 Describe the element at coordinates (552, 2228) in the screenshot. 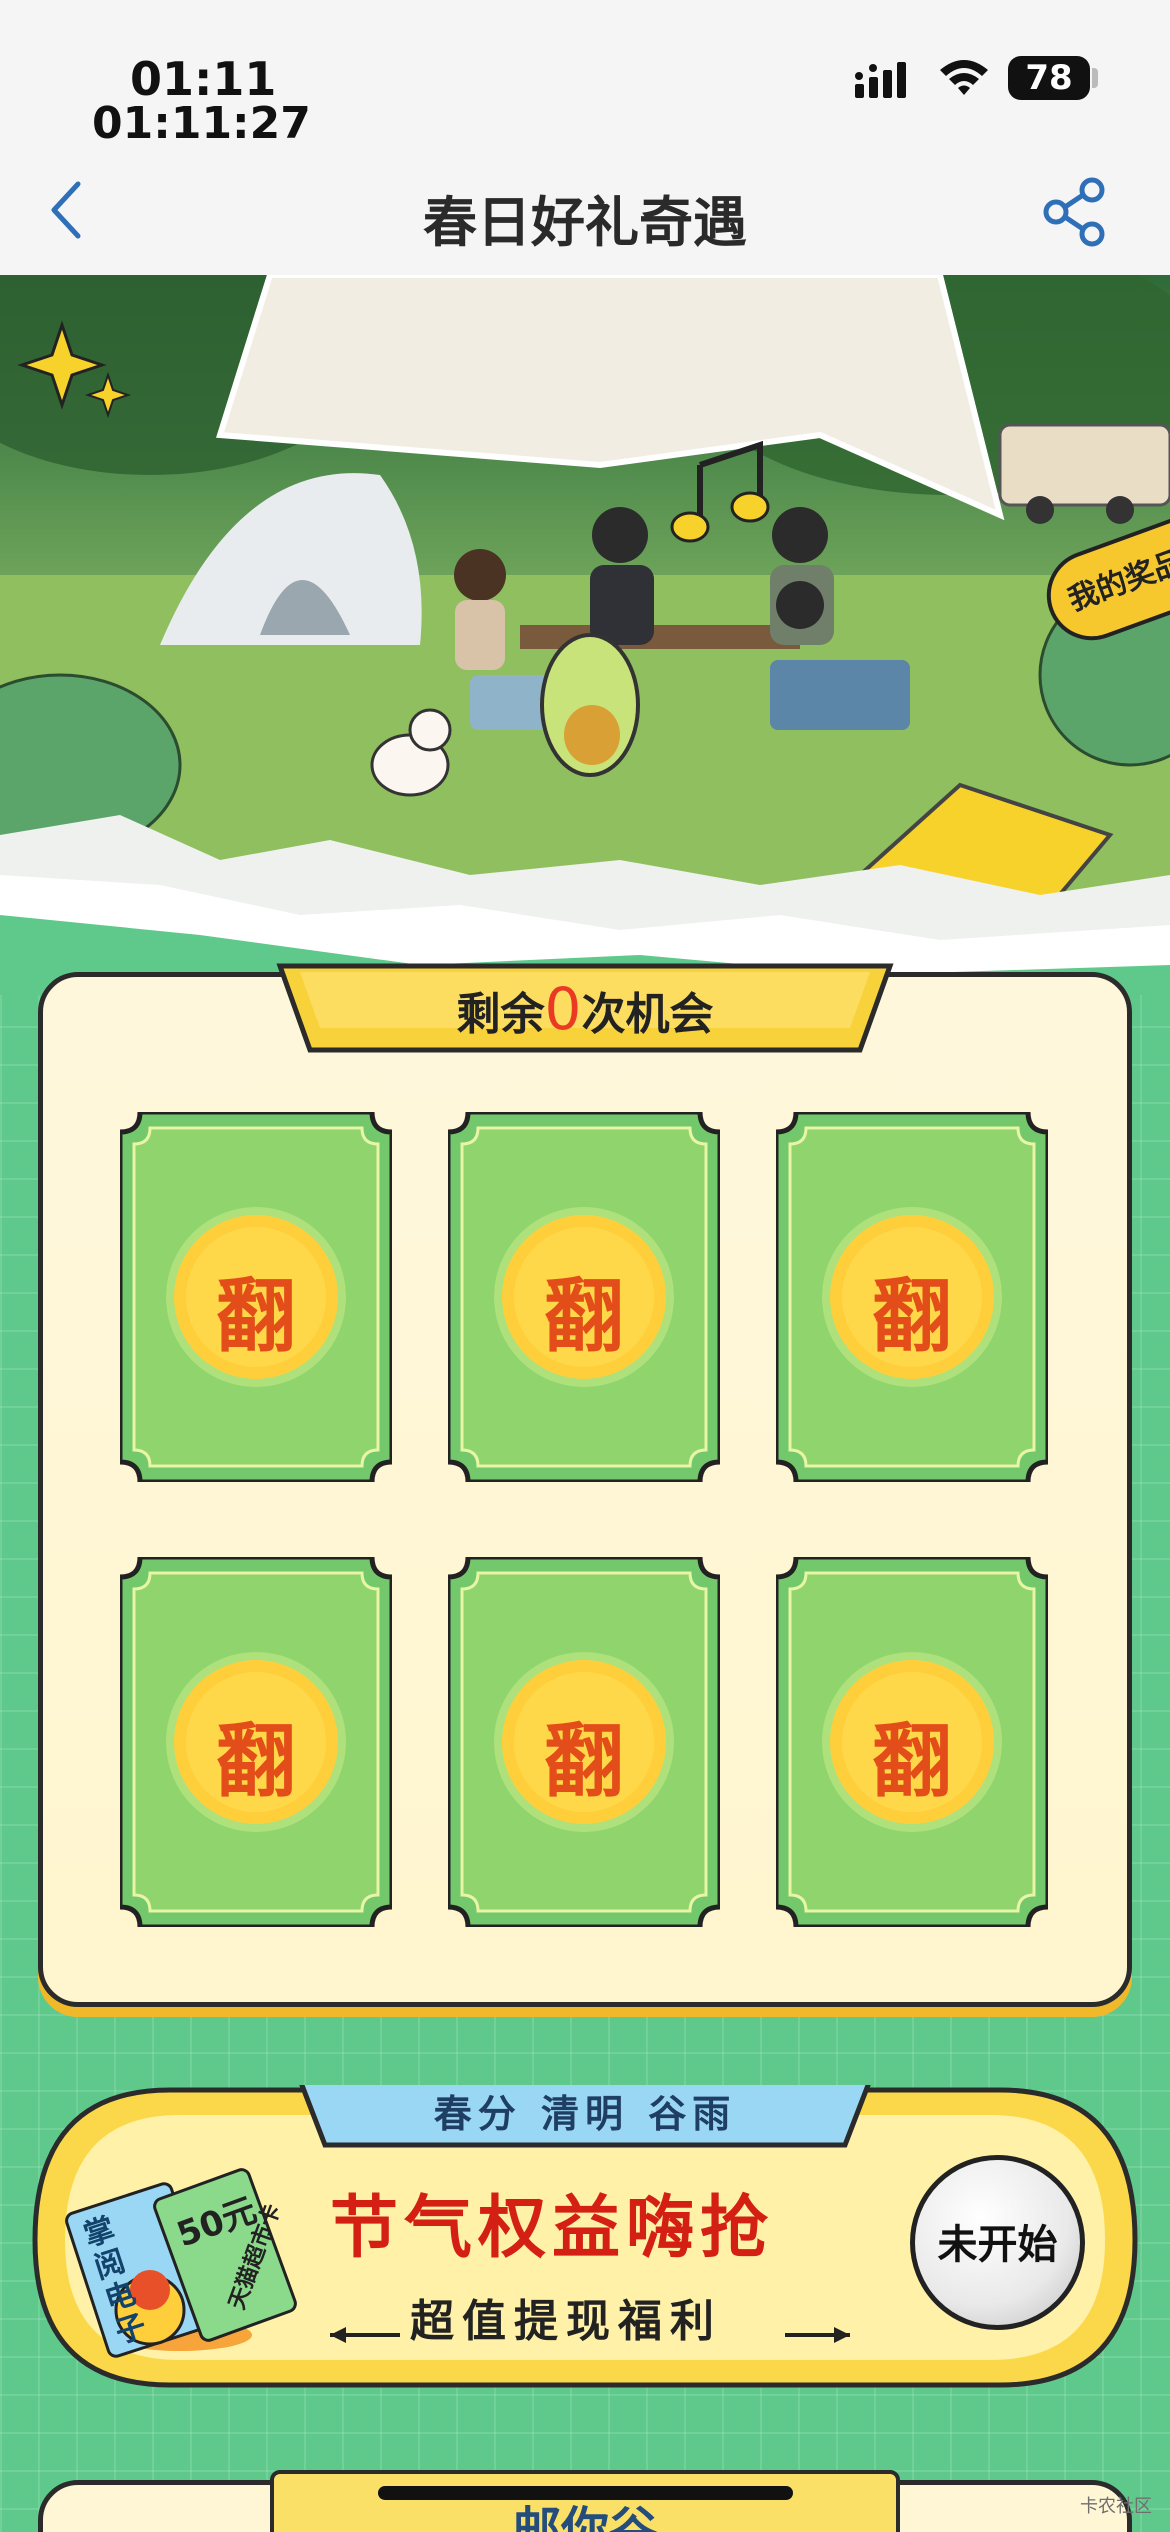

I see `festival-title: 节气权益嗨抢` at that location.